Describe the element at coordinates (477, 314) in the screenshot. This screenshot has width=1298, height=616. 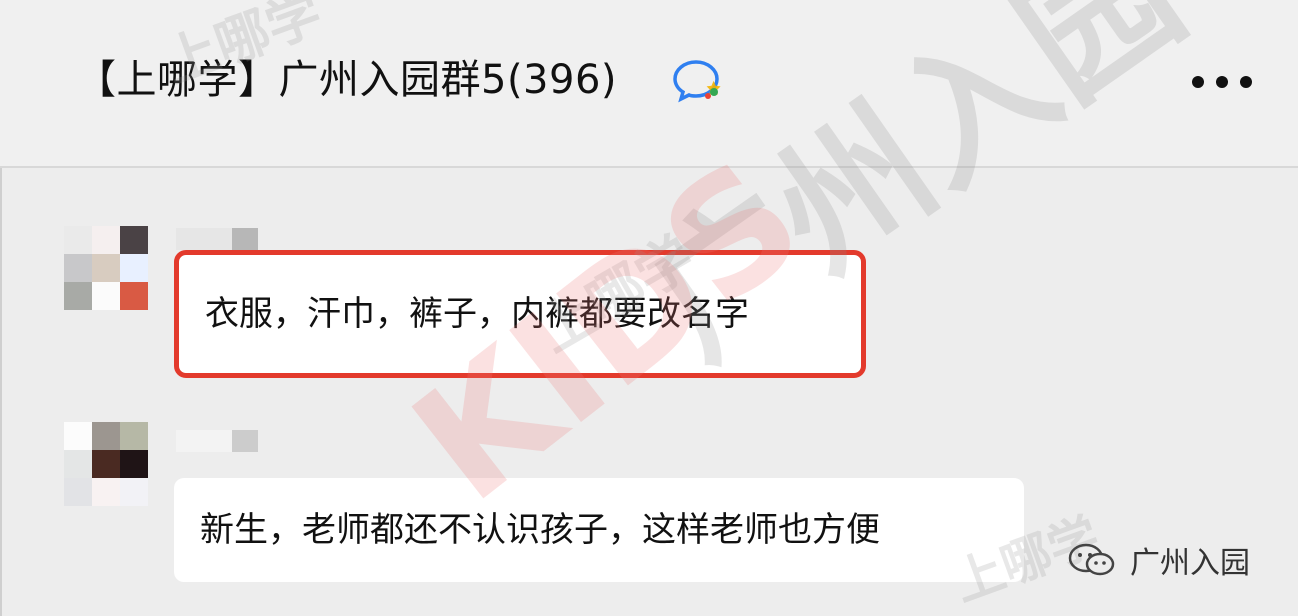
I see `message-text: 衣服，汗巾，裤子，内裤都要改名字` at that location.